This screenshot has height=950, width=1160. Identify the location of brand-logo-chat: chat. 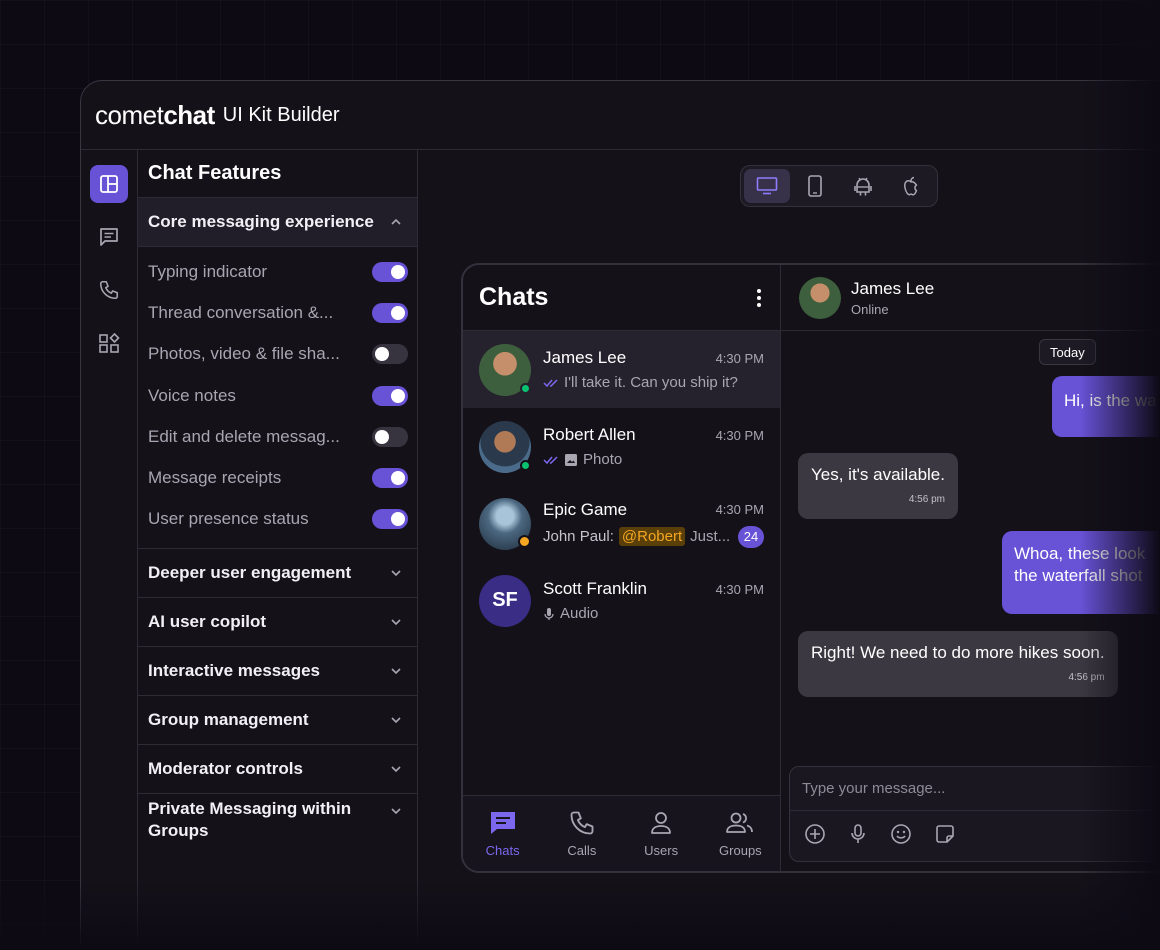
(189, 114).